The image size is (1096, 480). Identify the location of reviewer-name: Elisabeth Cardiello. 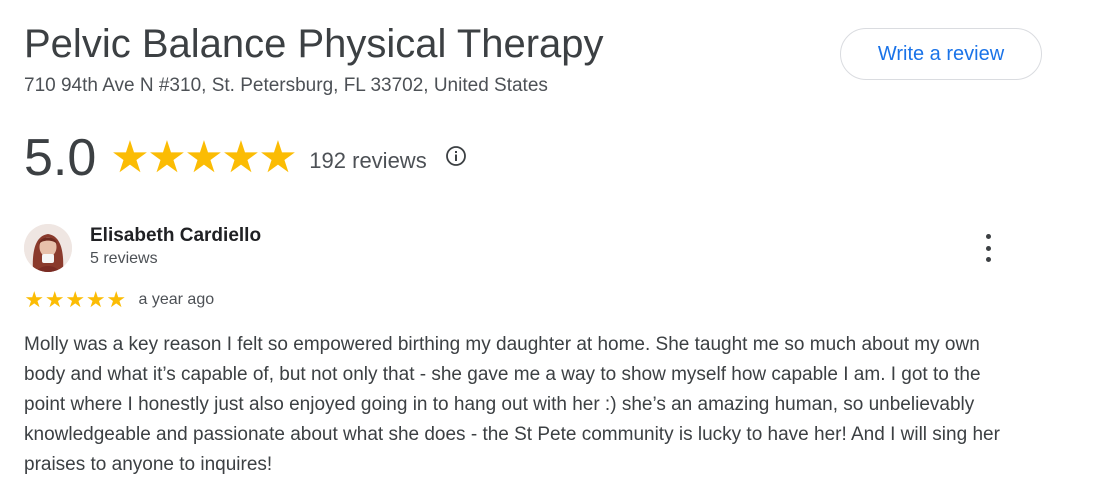
(175, 236).